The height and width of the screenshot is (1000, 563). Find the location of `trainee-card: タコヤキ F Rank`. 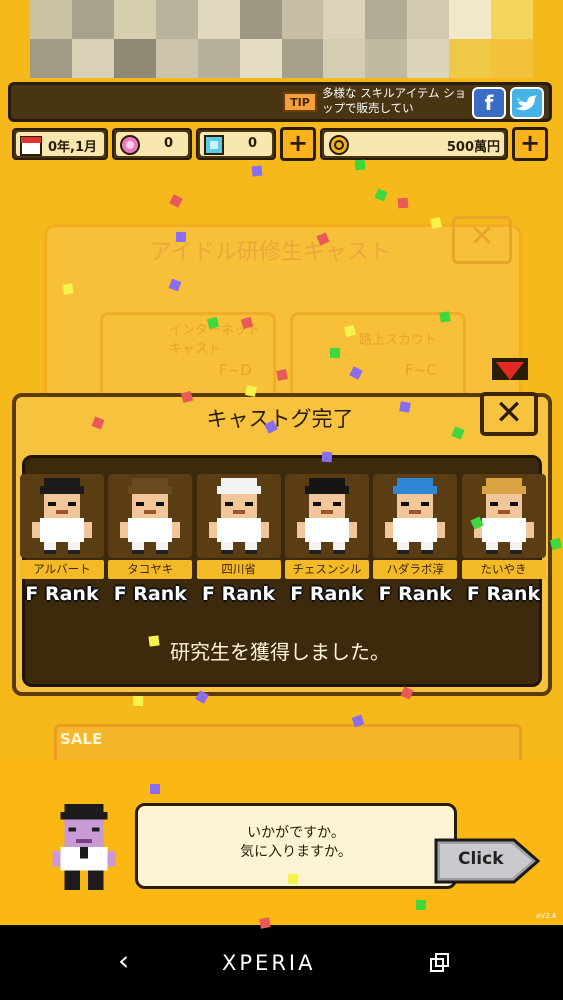

trainee-card: タコヤキ F Rank is located at coordinates (150, 539).